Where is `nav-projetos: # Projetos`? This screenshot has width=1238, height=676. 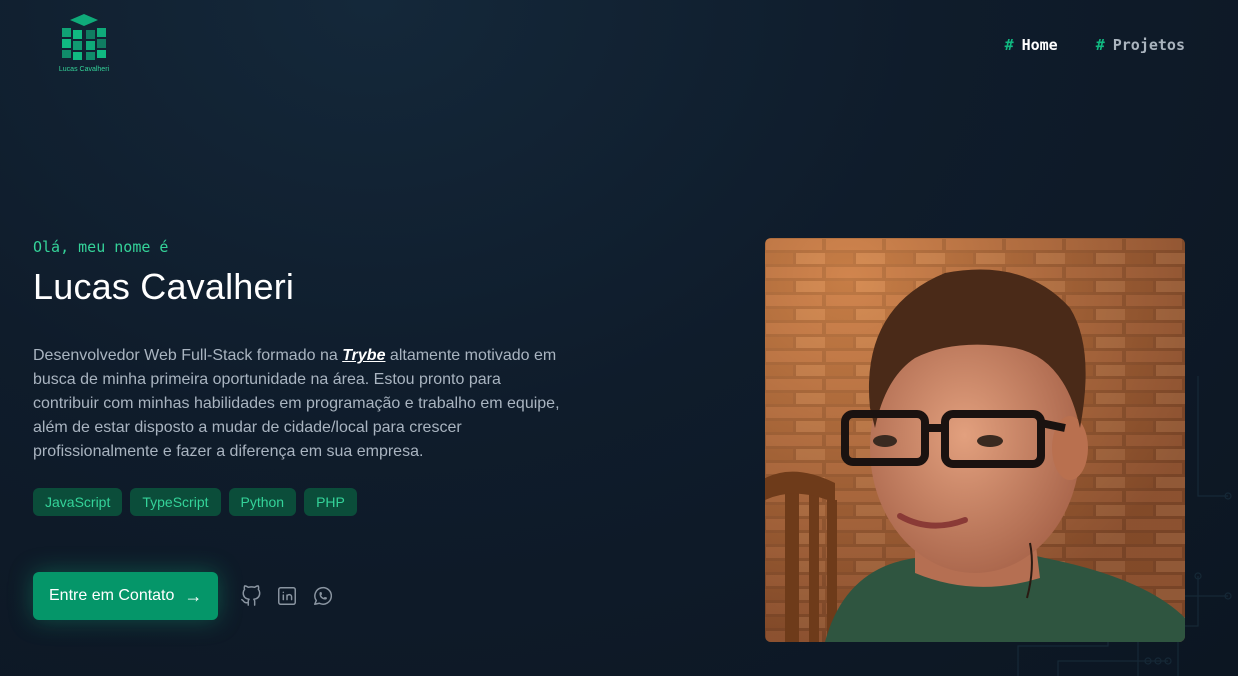
nav-projetos: # Projetos is located at coordinates (1140, 45).